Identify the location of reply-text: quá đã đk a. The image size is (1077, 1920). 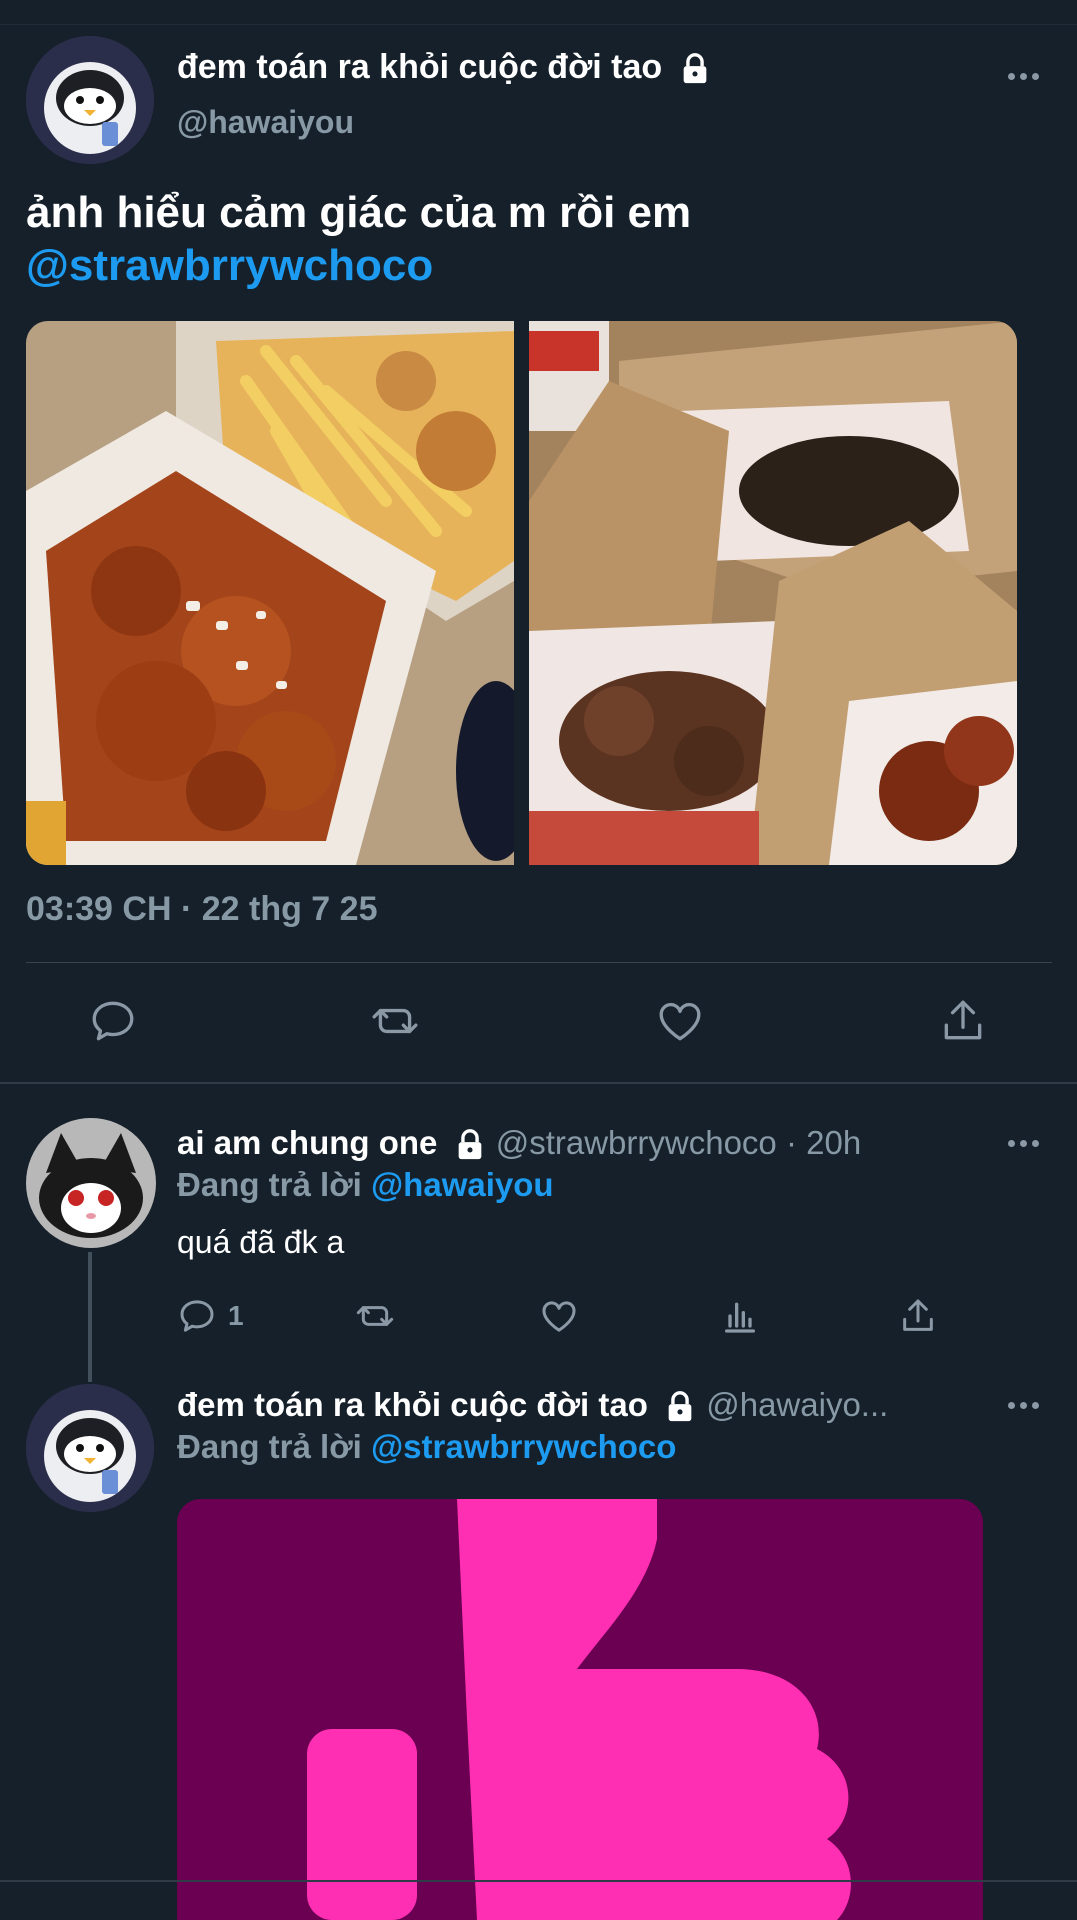
(261, 1242).